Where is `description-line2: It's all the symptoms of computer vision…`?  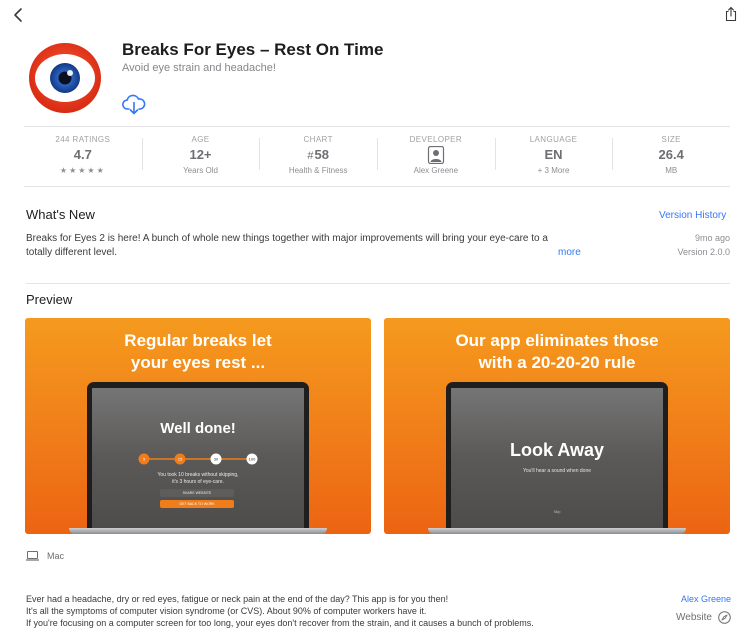
description-line2: It's all the symptoms of computer vision… is located at coordinates (226, 611).